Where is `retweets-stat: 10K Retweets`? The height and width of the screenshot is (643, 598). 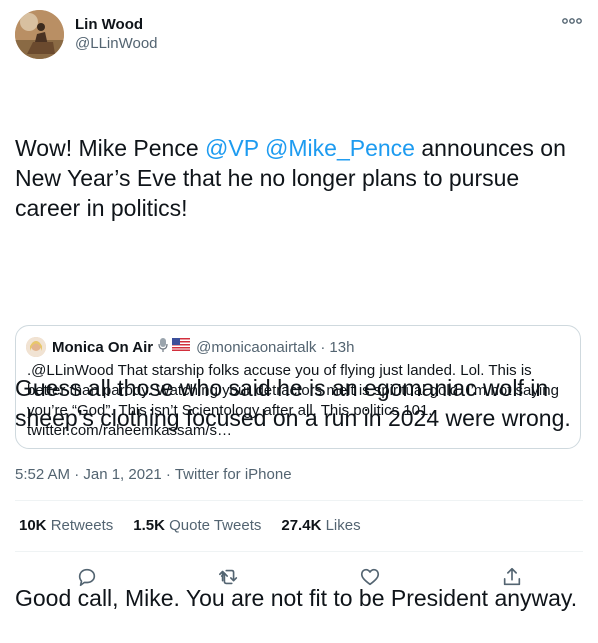
retweets-stat: 10K Retweets is located at coordinates (66, 525).